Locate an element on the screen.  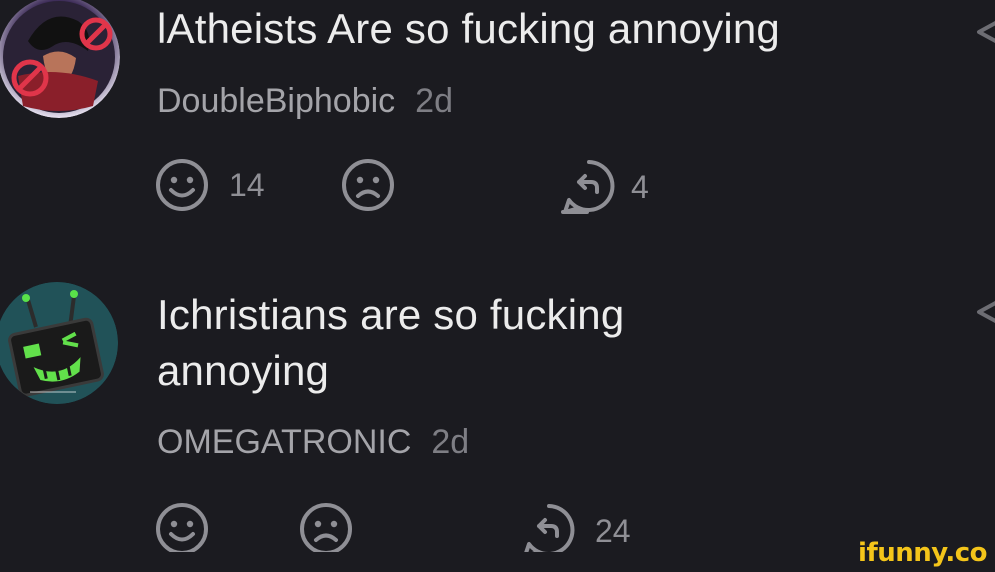
reply-count: 24 is located at coordinates (613, 530).